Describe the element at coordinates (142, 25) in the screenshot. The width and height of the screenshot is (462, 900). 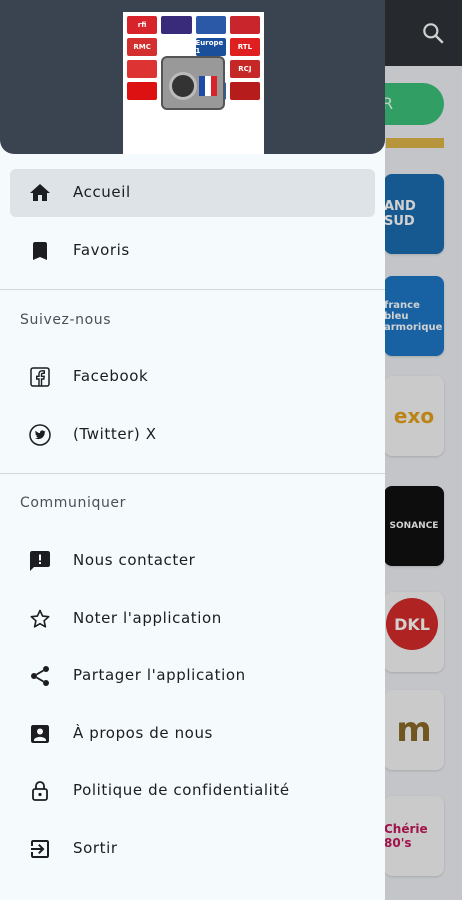
I see `logo-tile: rfi` at that location.